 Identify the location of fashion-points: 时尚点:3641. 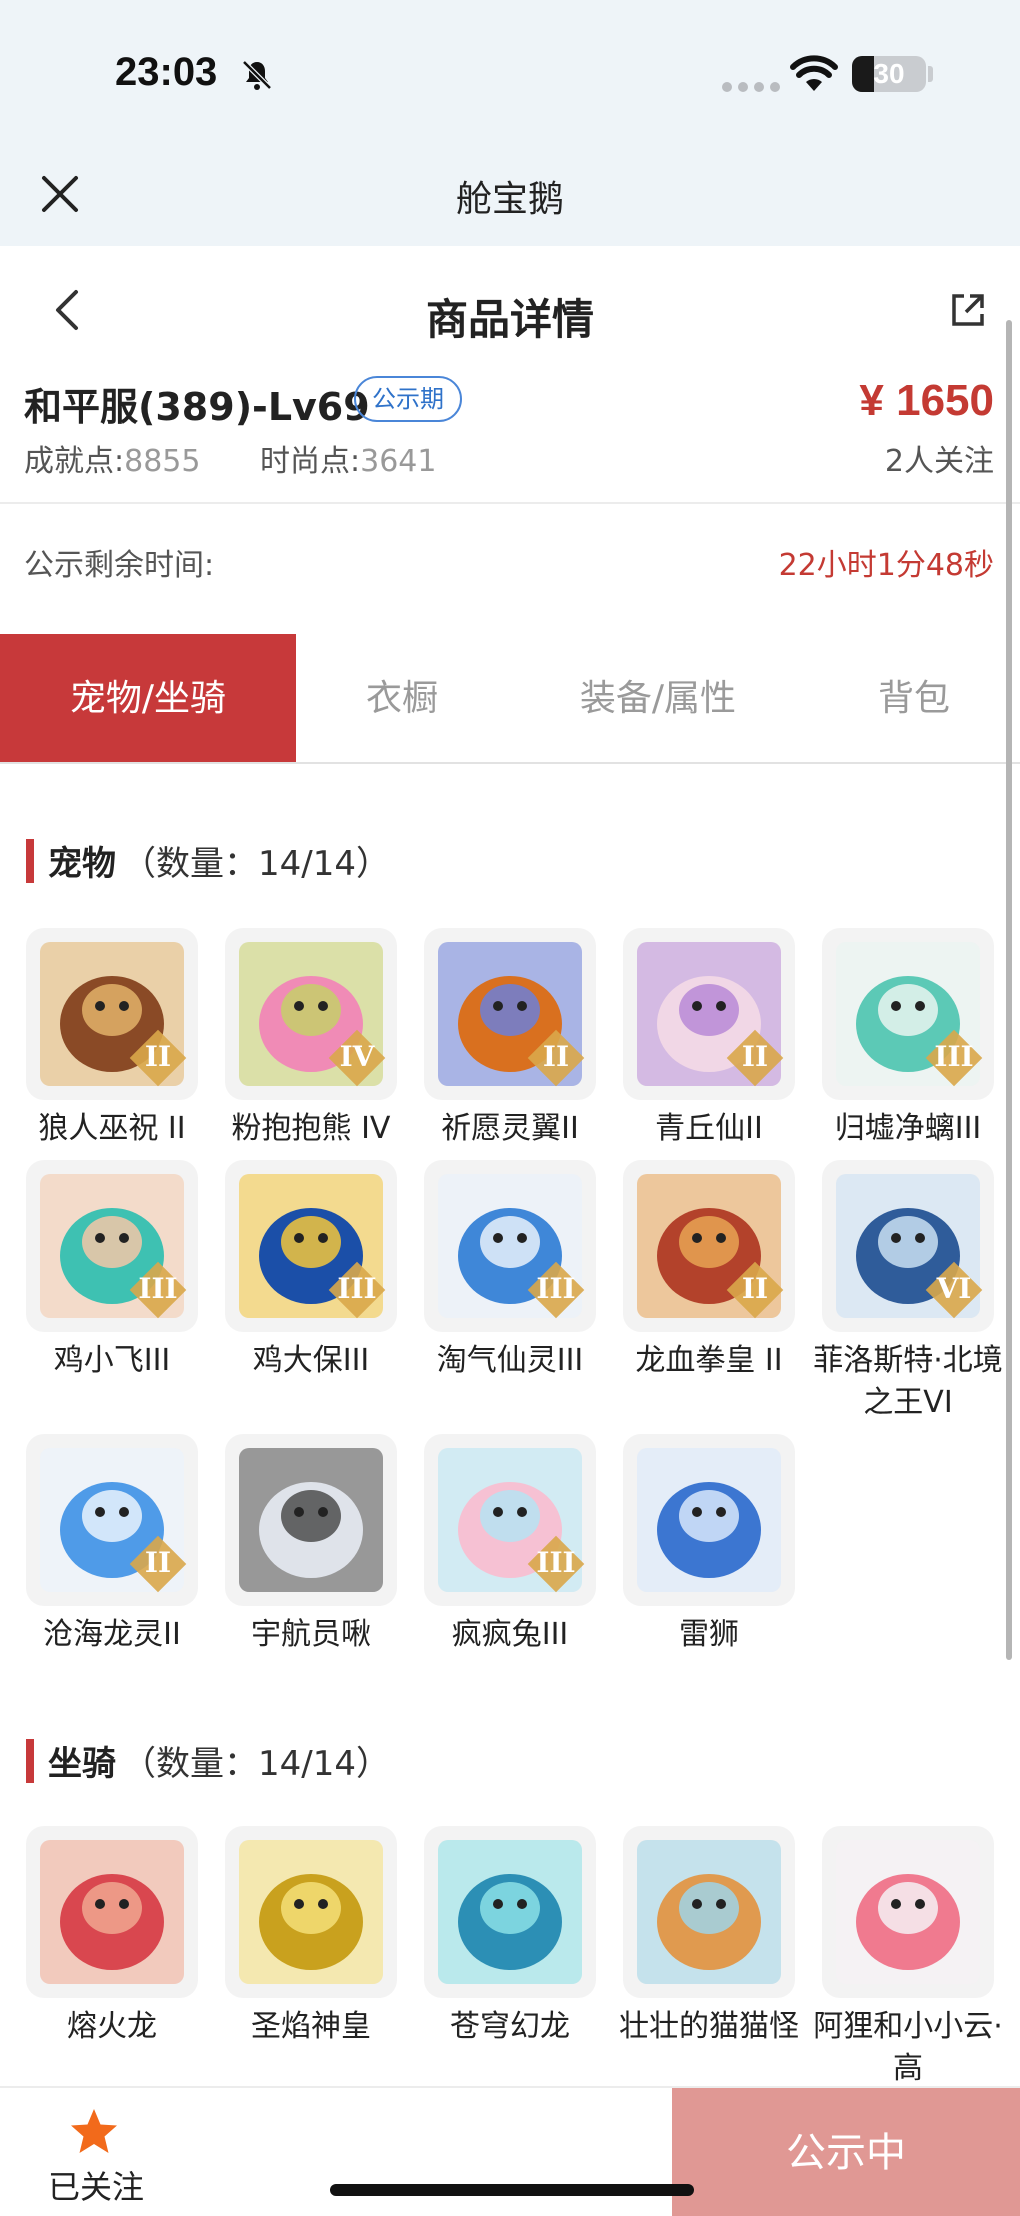
(348, 458).